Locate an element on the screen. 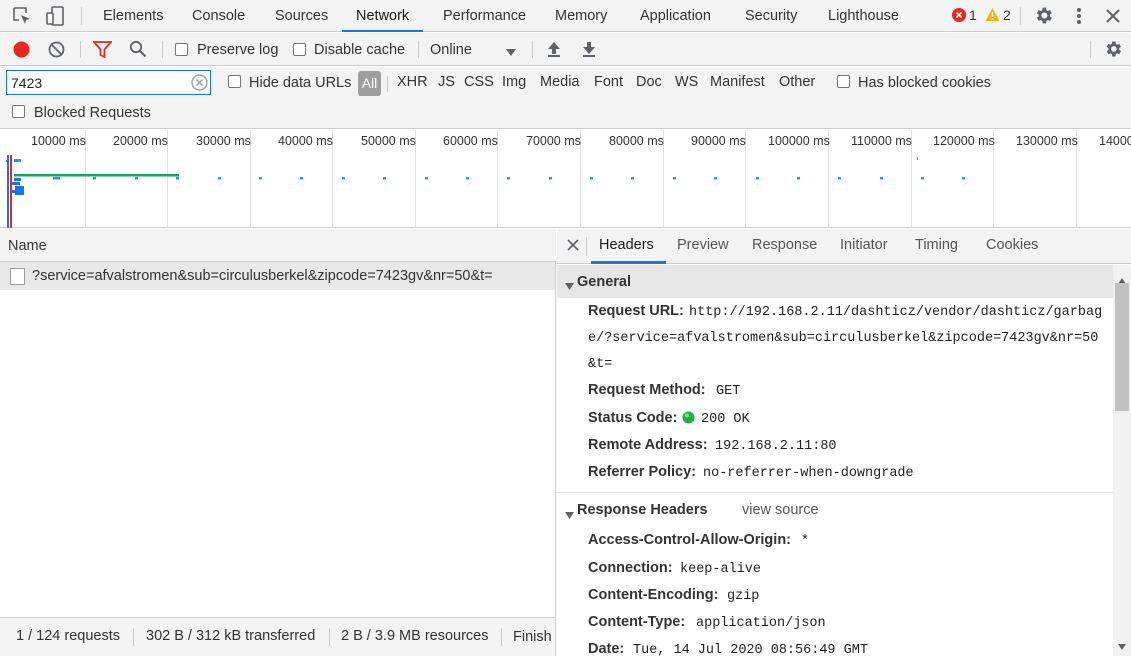 This screenshot has width=1131, height=656. timeline-tick-label: 110000 ms is located at coordinates (881, 141).